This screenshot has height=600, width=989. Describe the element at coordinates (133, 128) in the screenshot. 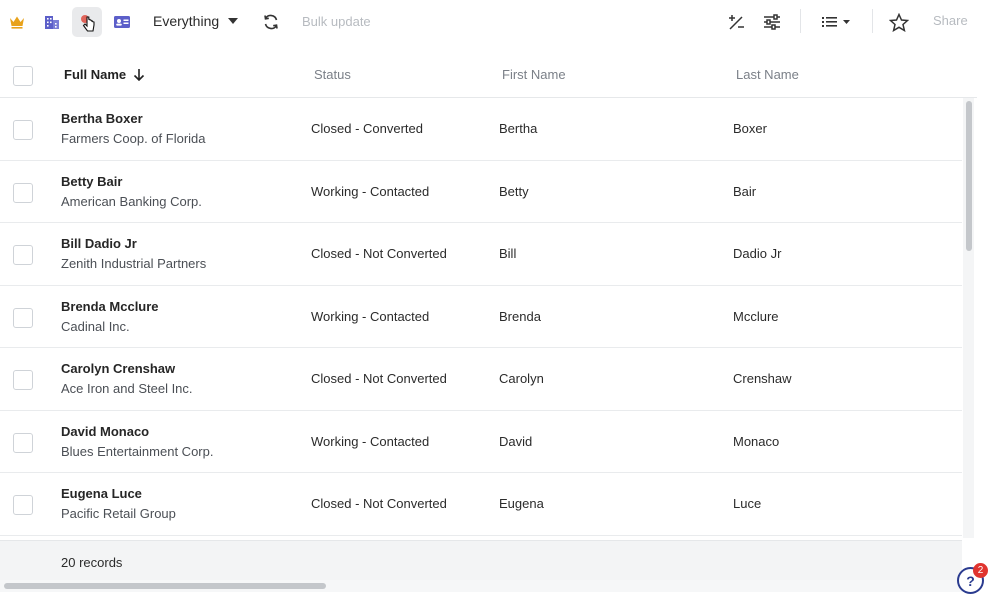

I see `full-name-cell: Bertha Boxer Farmers Coop. of Florida` at that location.